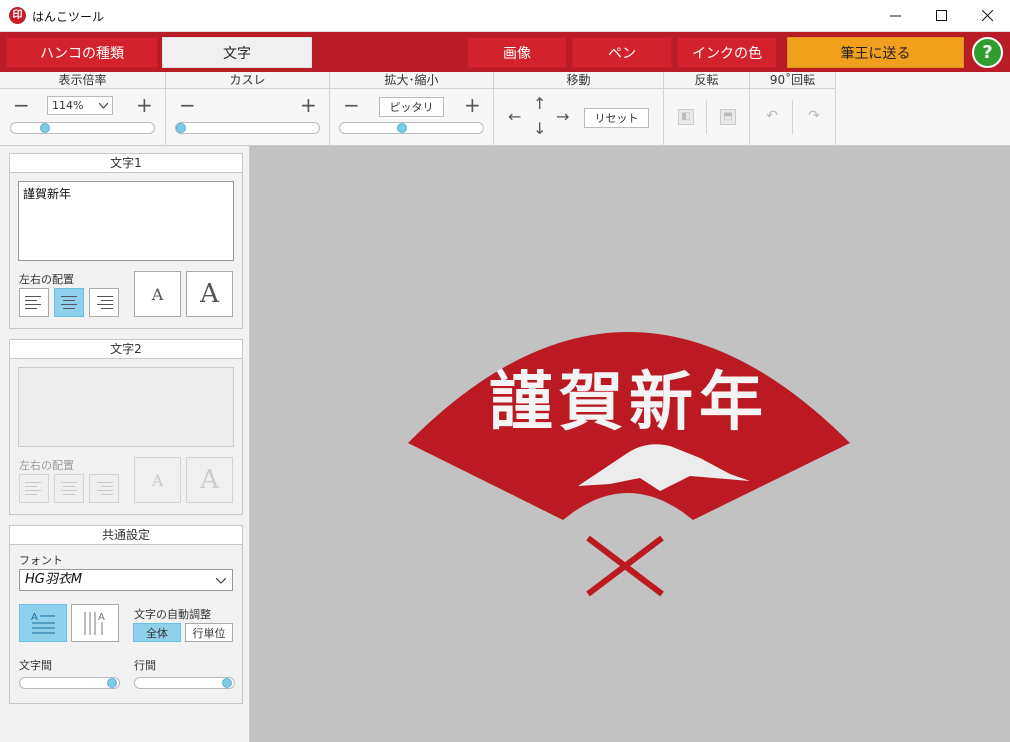 Image resolution: width=1010 pixels, height=742 pixels. What do you see at coordinates (248, 109) in the screenshot?
I see `blur-group: カスレ − +` at bounding box center [248, 109].